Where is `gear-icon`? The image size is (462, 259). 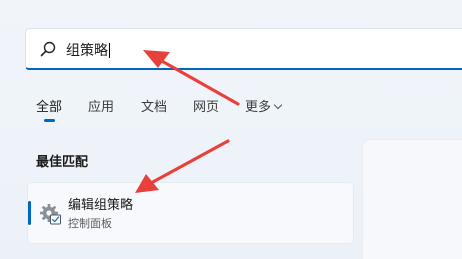 gear-icon is located at coordinates (50, 214).